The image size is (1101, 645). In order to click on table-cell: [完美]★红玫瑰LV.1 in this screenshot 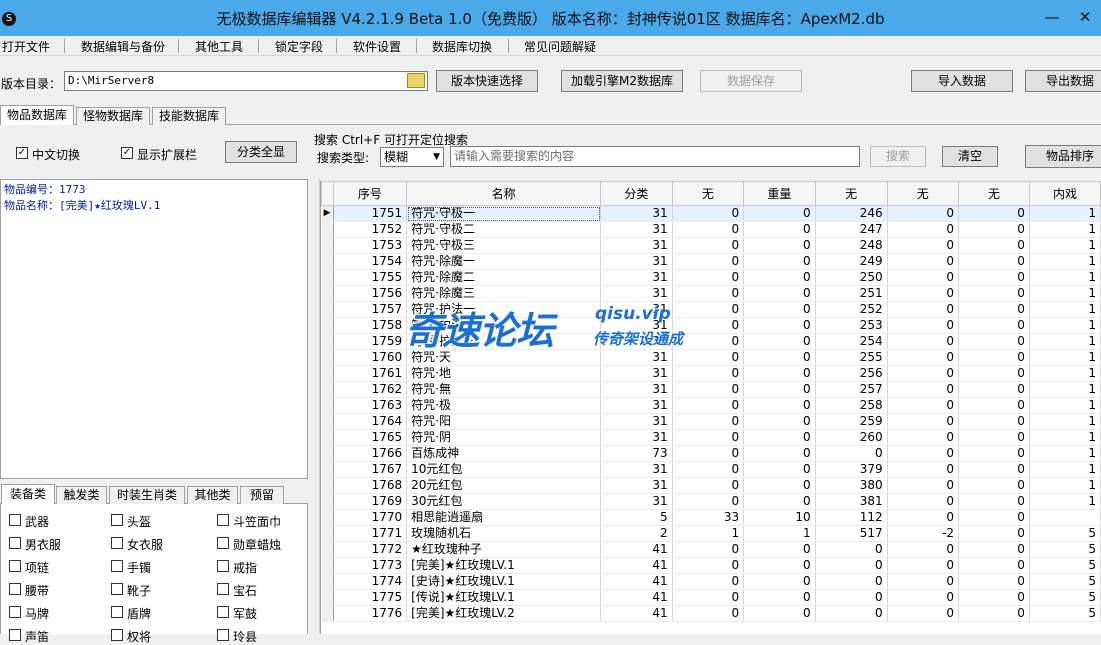, I will do `click(504, 565)`.